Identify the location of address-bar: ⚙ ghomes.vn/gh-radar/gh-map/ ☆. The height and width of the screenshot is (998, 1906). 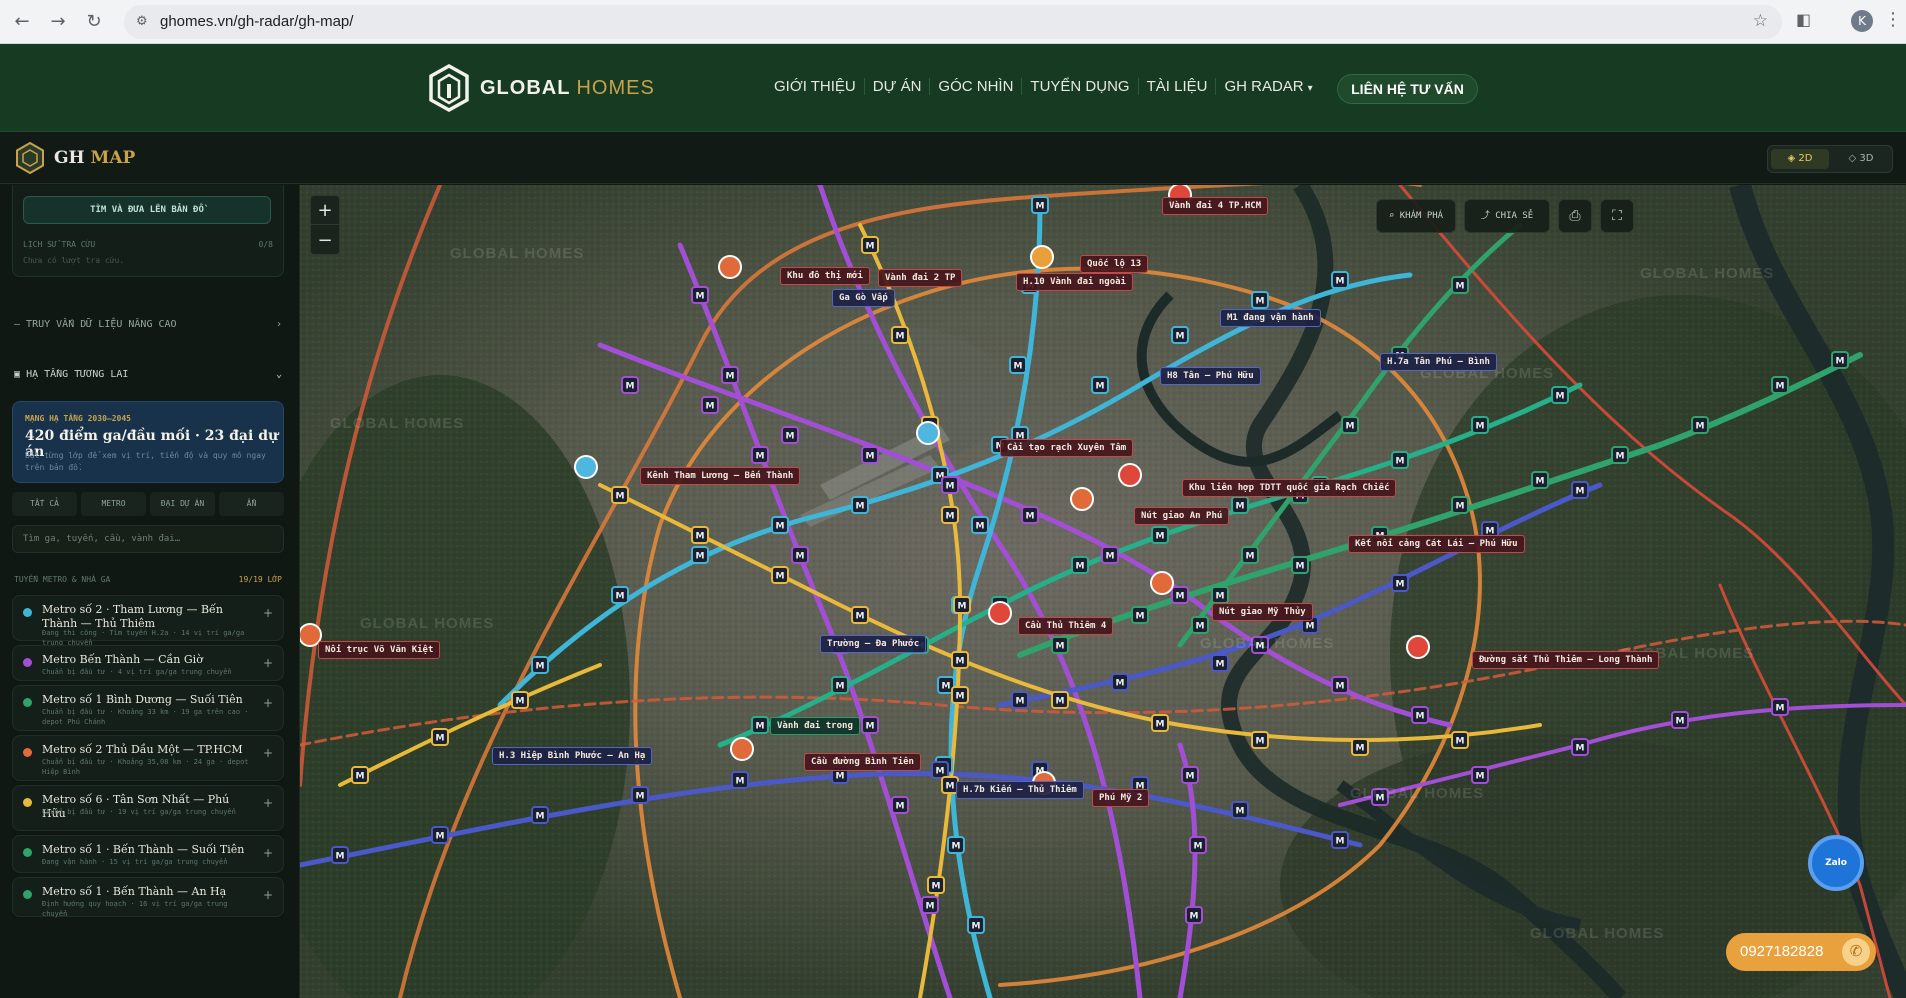
(953, 22).